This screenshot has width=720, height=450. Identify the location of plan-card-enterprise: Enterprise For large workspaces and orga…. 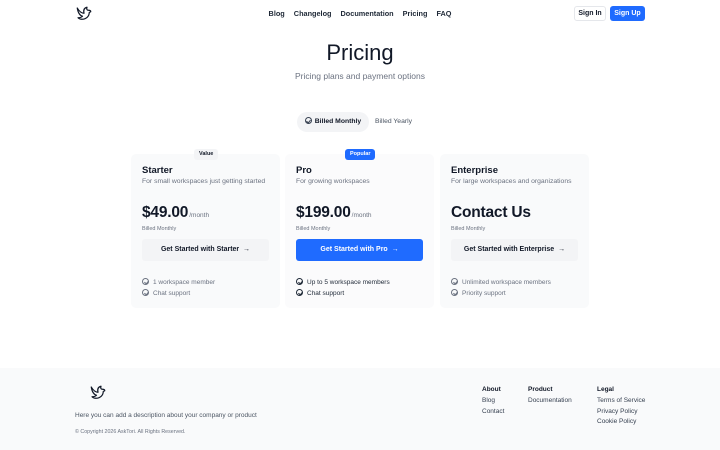
(514, 231).